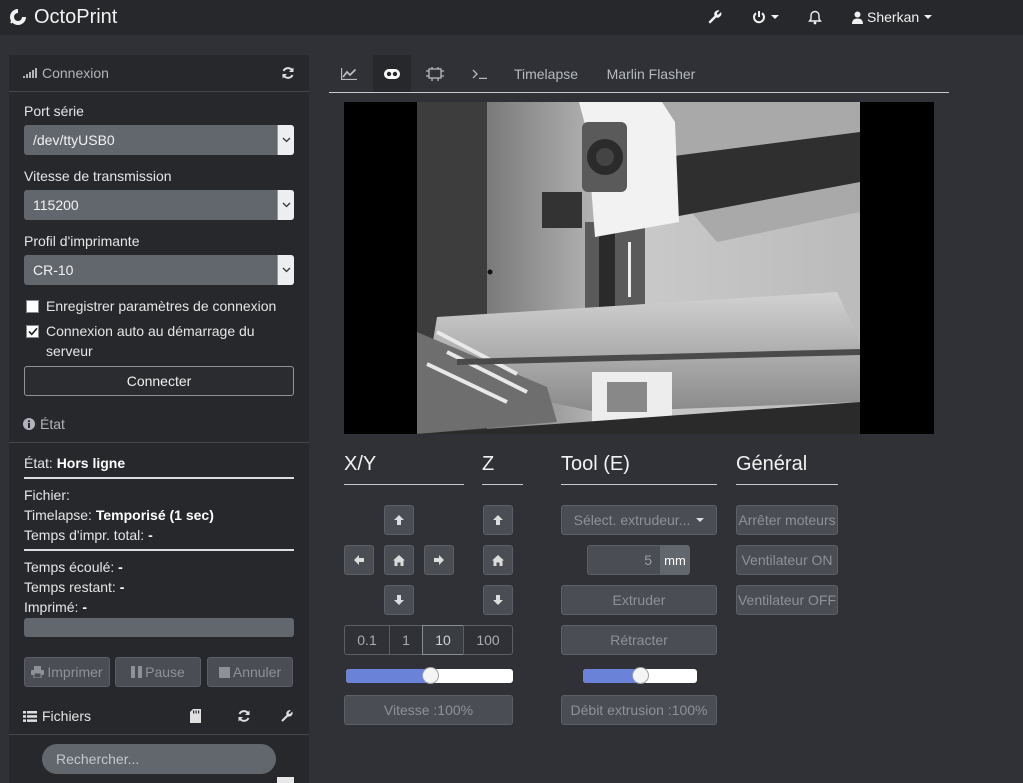 This screenshot has width=1023, height=783. I want to click on file-line: Fichier:, so click(47, 495).